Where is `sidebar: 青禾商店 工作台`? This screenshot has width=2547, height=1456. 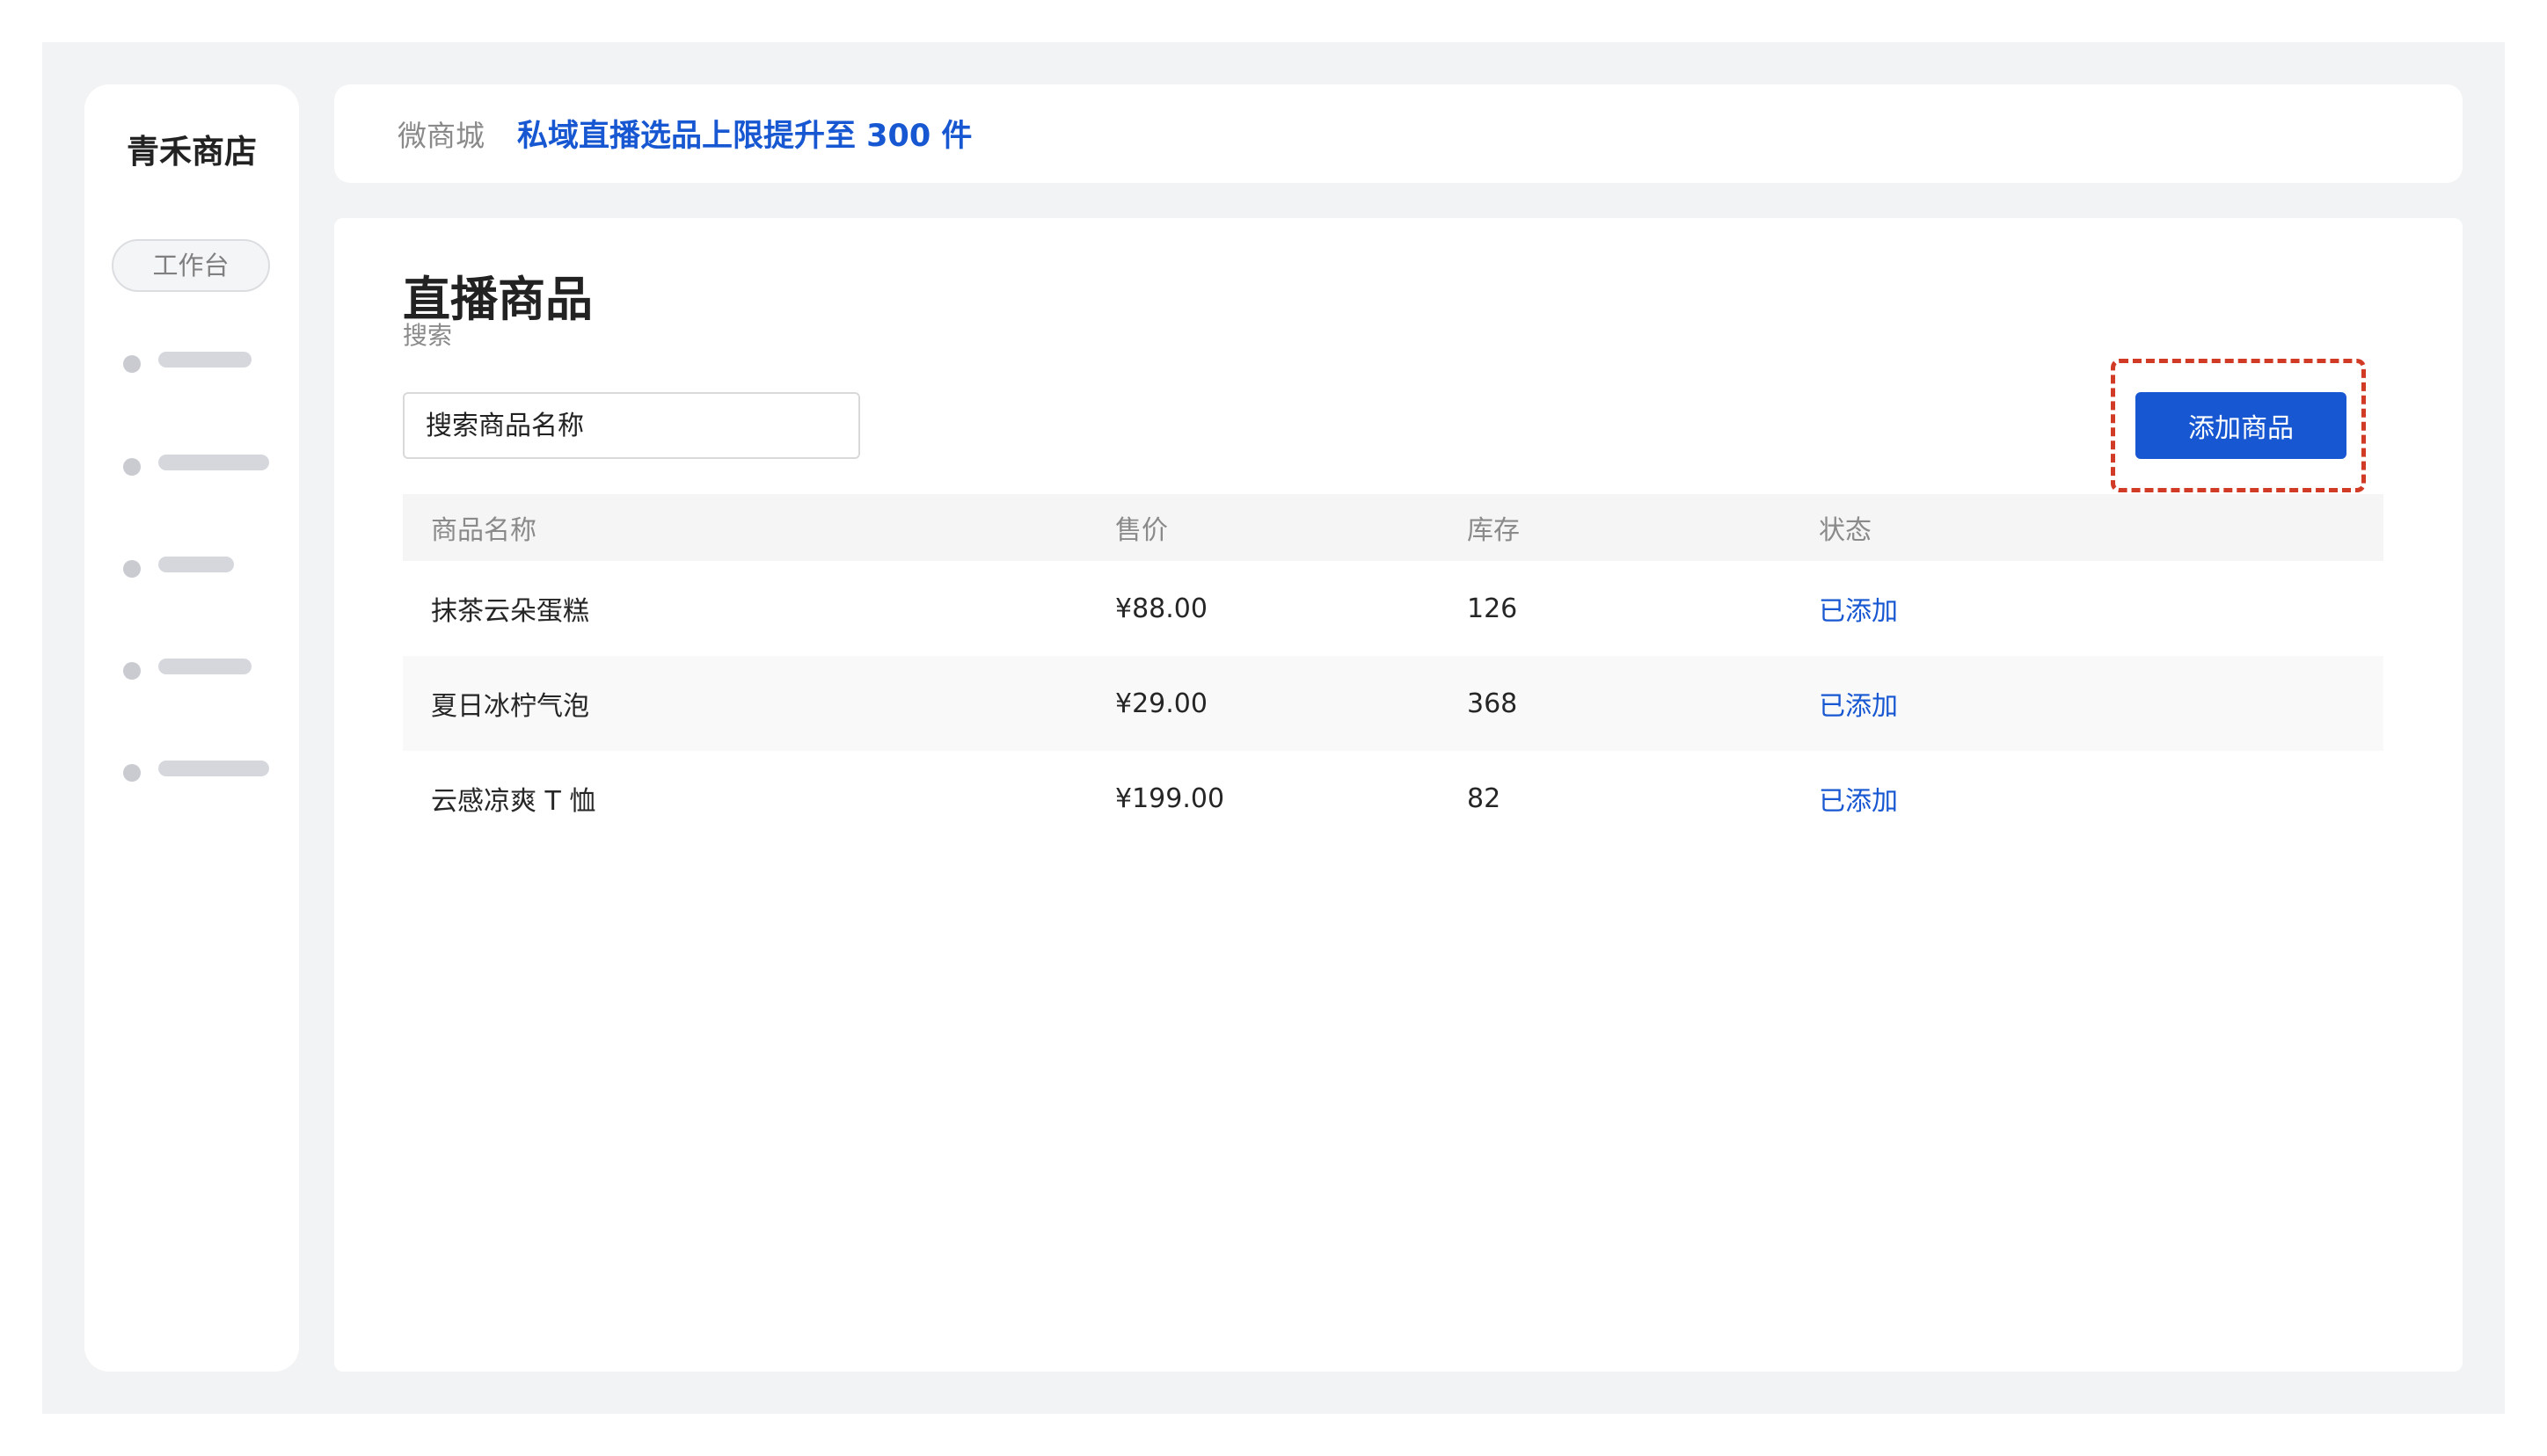 sidebar: 青禾商店 工作台 is located at coordinates (191, 728).